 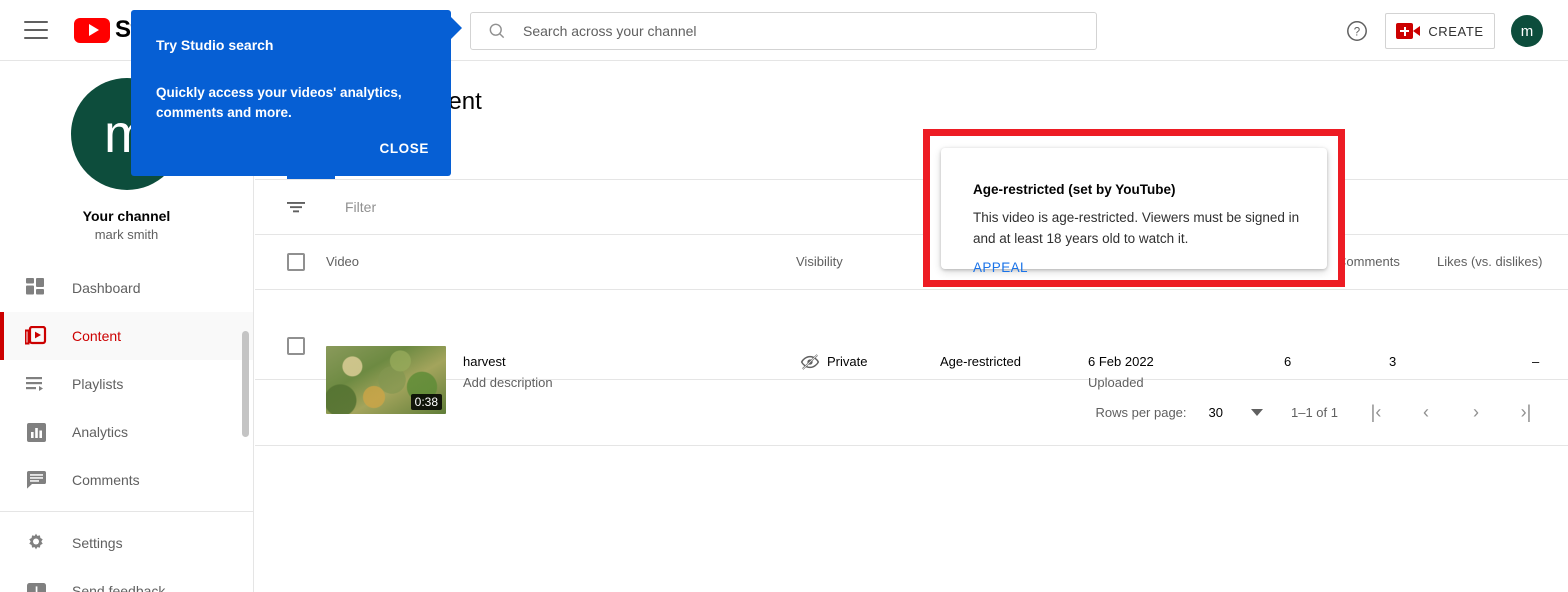 I want to click on channel-title: Your channel, so click(x=126, y=216).